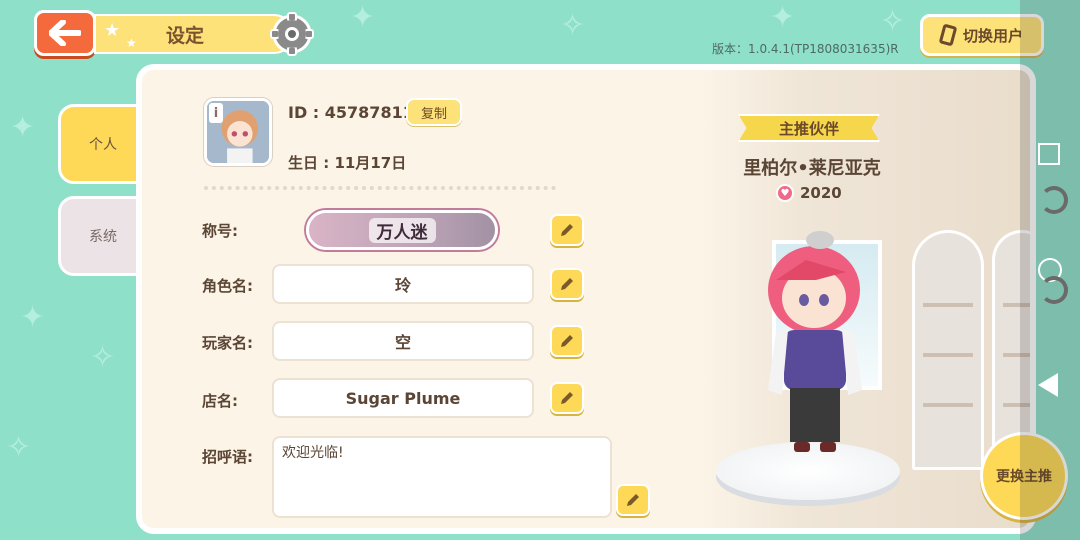  I want to click on info-icon: i, so click(216, 113).